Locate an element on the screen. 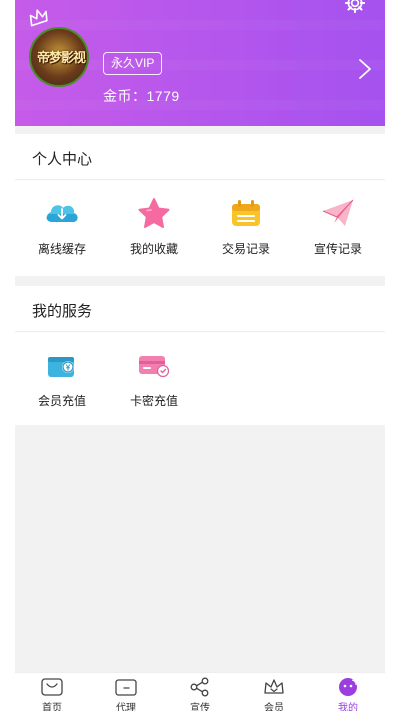 The height and width of the screenshot is (711, 400). paper-plane-icon is located at coordinates (338, 212).